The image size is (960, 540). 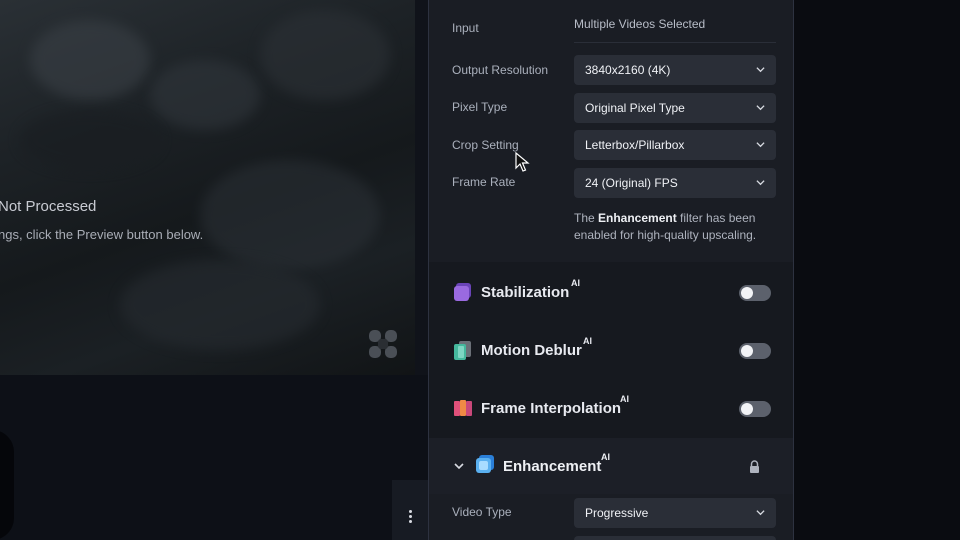 What do you see at coordinates (586, 218) in the screenshot?
I see `note-prefix: The` at bounding box center [586, 218].